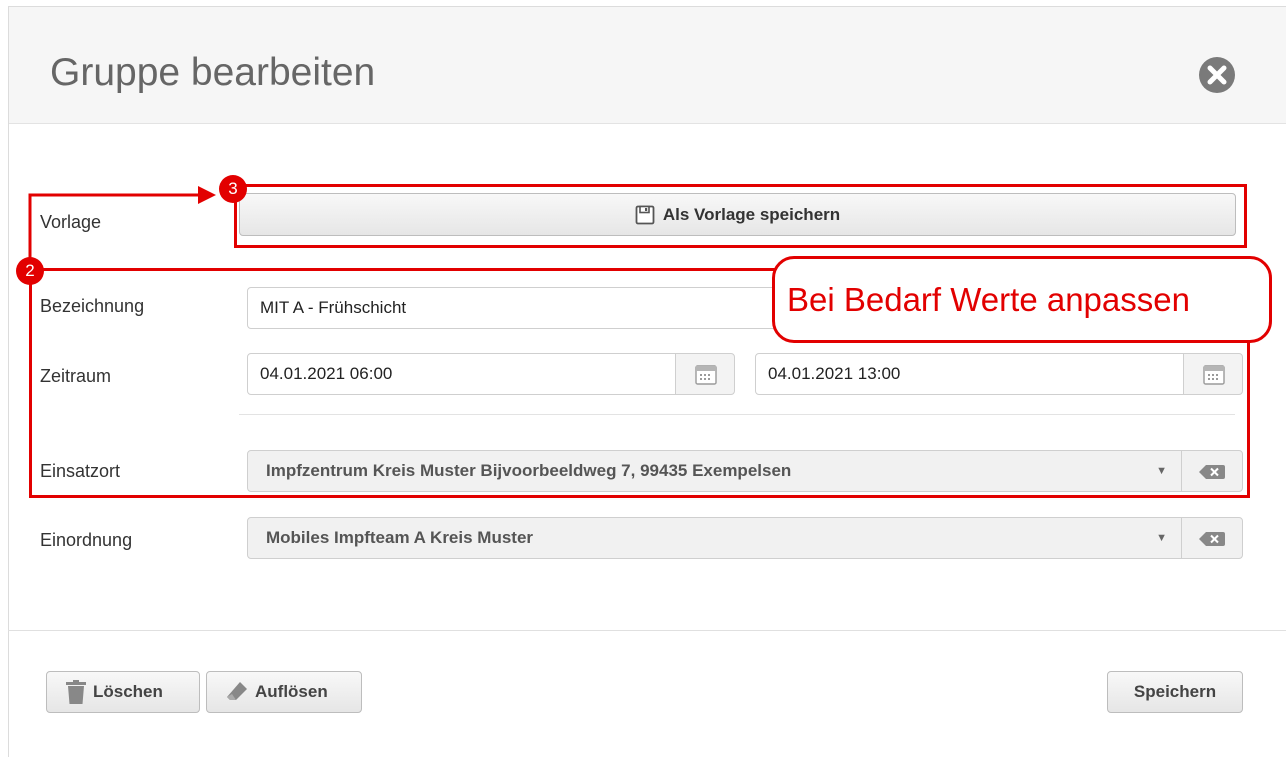  I want to click on dissolve-label: Auflösen, so click(291, 691).